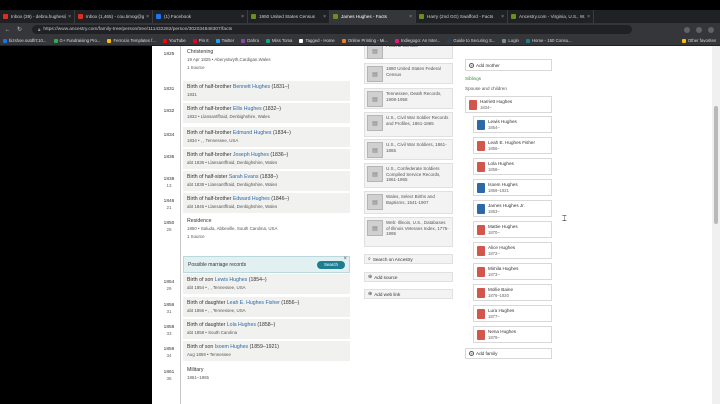 Image resolution: width=720 pixels, height=404 pixels. What do you see at coordinates (252, 133) in the screenshot?
I see `relative-link: Edmund Hughes` at bounding box center [252, 133].